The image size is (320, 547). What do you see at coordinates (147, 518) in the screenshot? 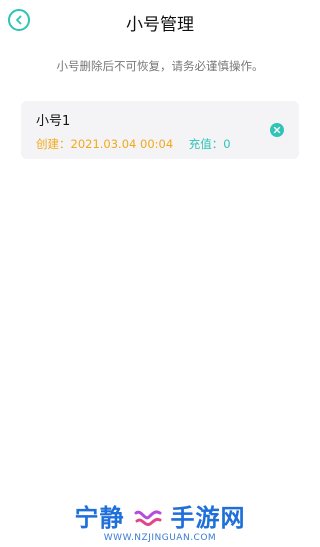
I see `watermark-logo-icon` at bounding box center [147, 518].